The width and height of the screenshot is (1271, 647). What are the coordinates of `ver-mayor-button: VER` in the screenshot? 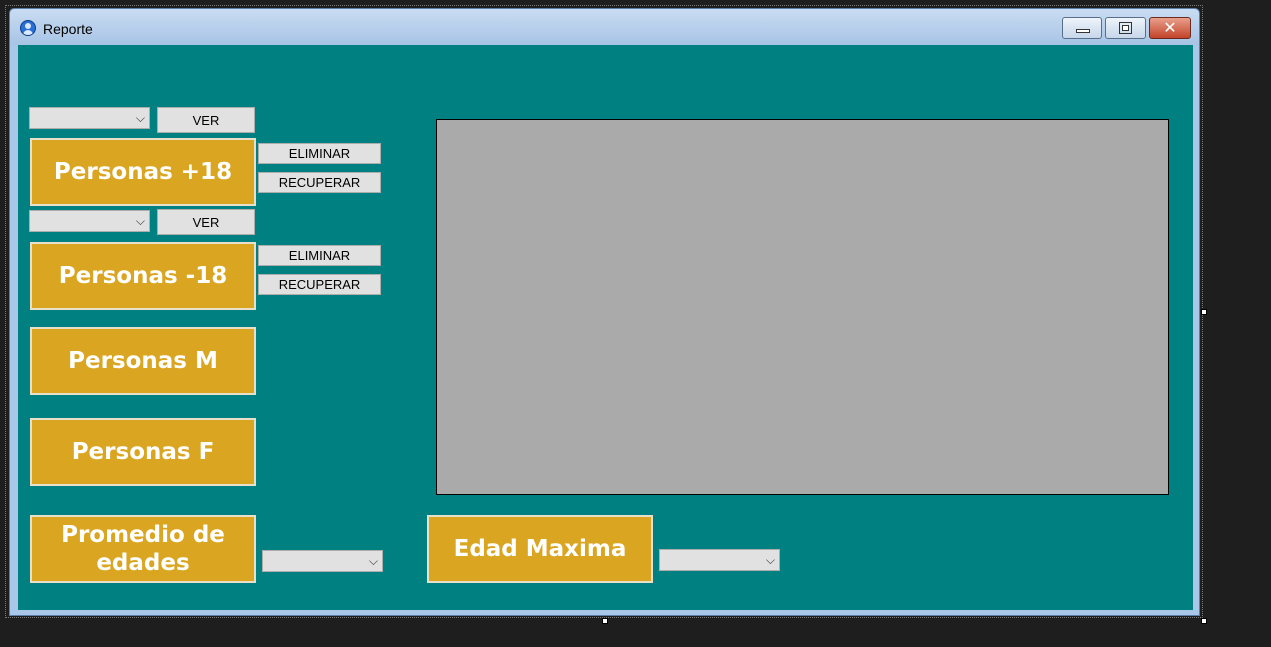 It's located at (206, 120).